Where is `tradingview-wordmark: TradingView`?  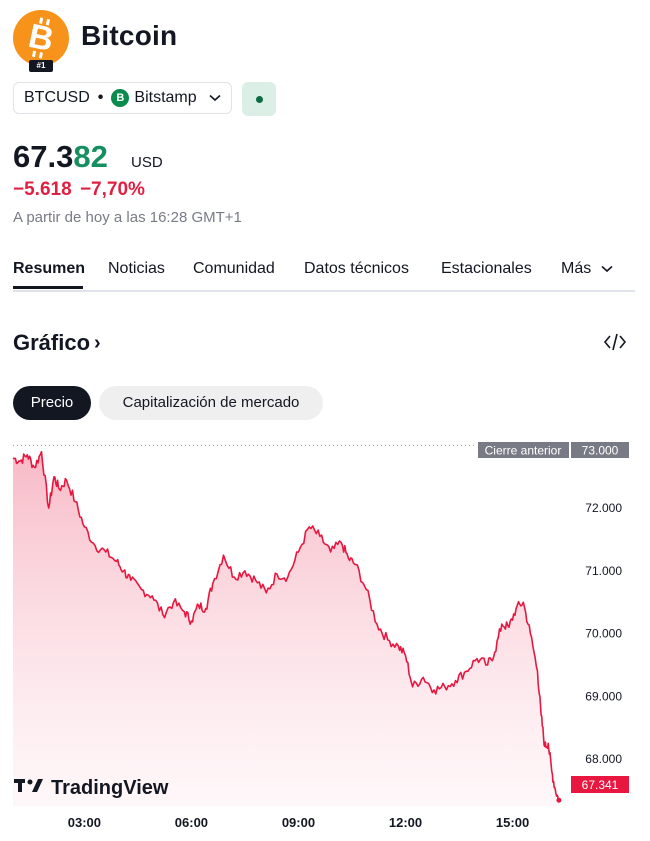 tradingview-wordmark: TradingView is located at coordinates (110, 788).